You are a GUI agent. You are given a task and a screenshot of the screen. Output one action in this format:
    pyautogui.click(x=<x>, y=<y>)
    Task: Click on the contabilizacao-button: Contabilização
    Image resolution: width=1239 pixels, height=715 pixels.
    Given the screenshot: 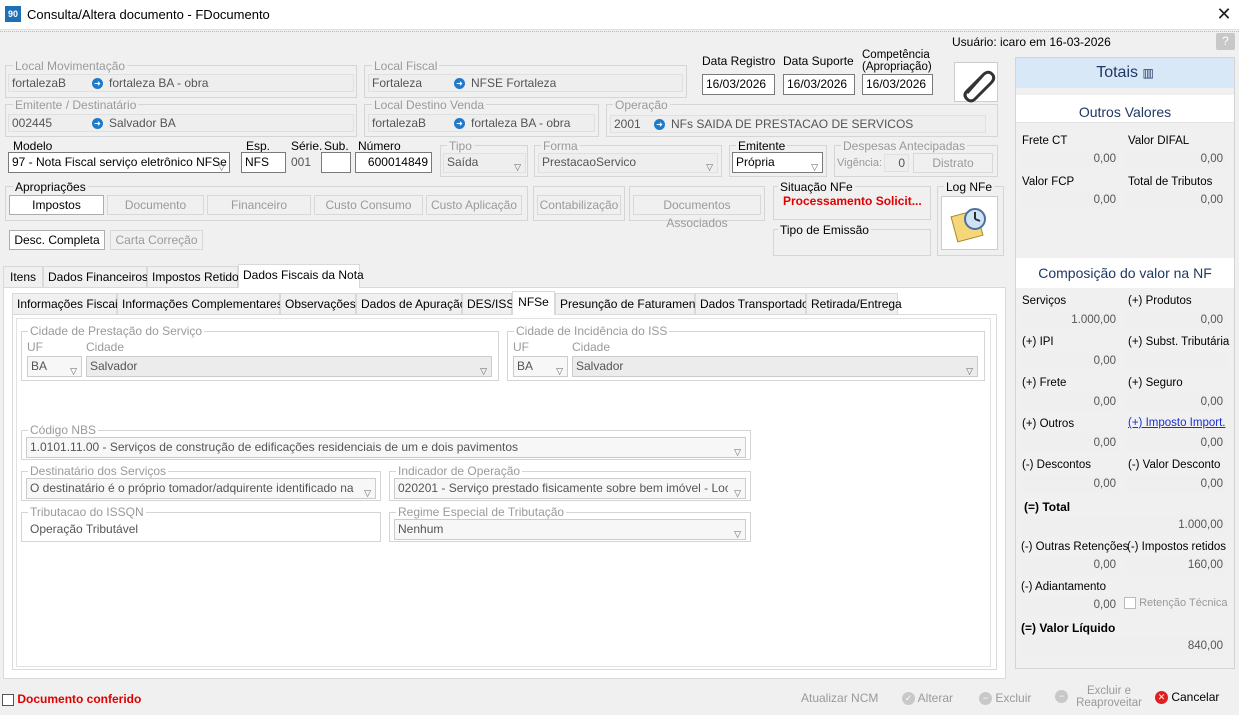 What is the action you would take?
    pyautogui.click(x=579, y=205)
    